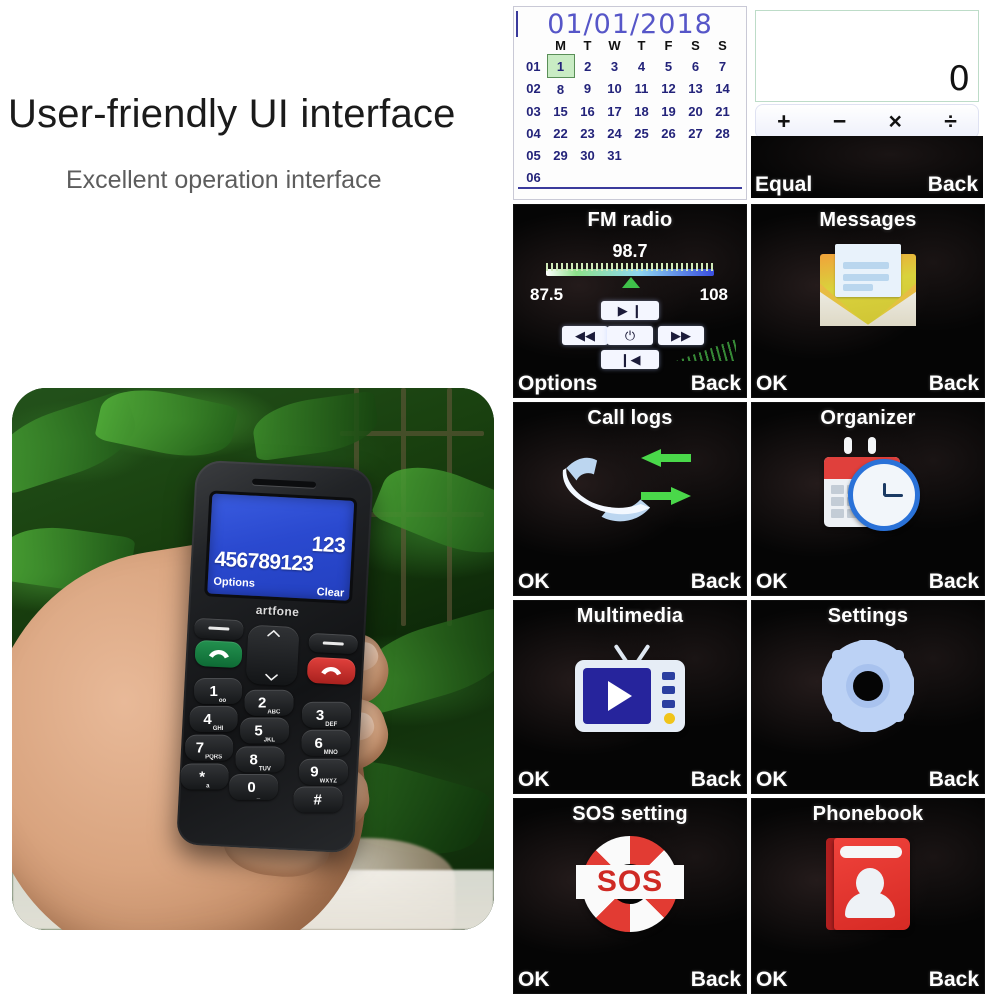  Describe the element at coordinates (534, 582) in the screenshot. I see `call-logs-softkey-ok: OK` at that location.